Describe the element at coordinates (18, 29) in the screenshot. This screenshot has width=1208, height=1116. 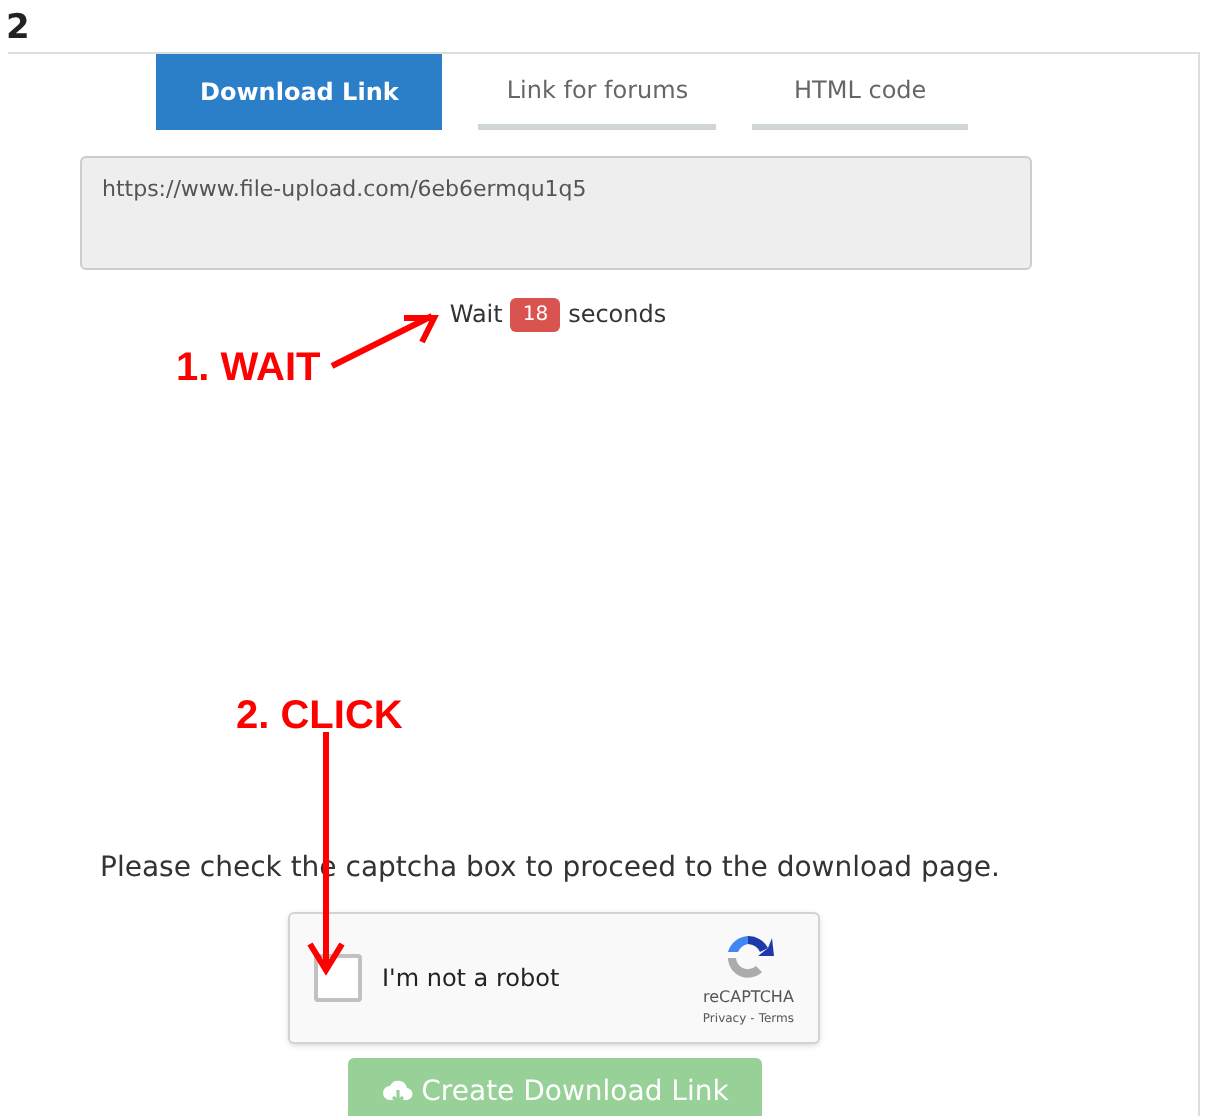
I see `step-number: 2` at that location.